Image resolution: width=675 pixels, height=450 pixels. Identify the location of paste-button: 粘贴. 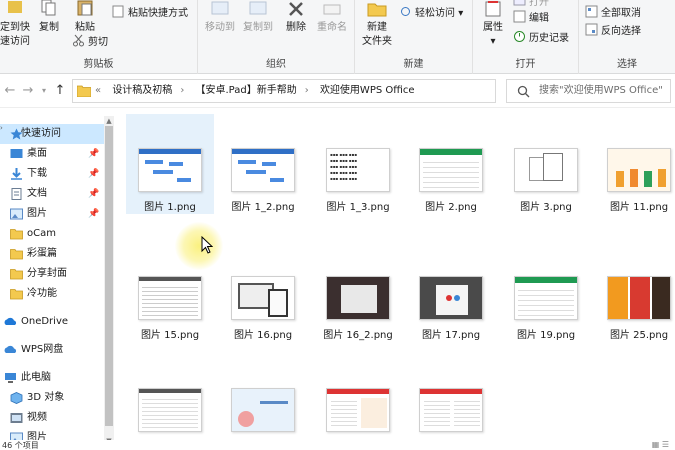
(85, 17).